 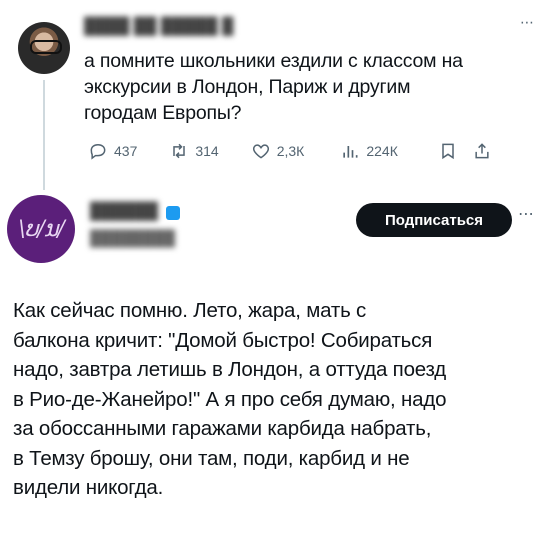 What do you see at coordinates (350, 152) in the screenshot?
I see `views-icon` at bounding box center [350, 152].